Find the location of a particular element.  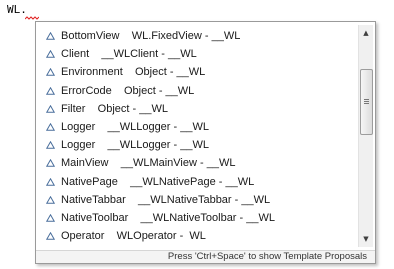

proposal-item: Client __WLClient - __WL is located at coordinates (197, 54).